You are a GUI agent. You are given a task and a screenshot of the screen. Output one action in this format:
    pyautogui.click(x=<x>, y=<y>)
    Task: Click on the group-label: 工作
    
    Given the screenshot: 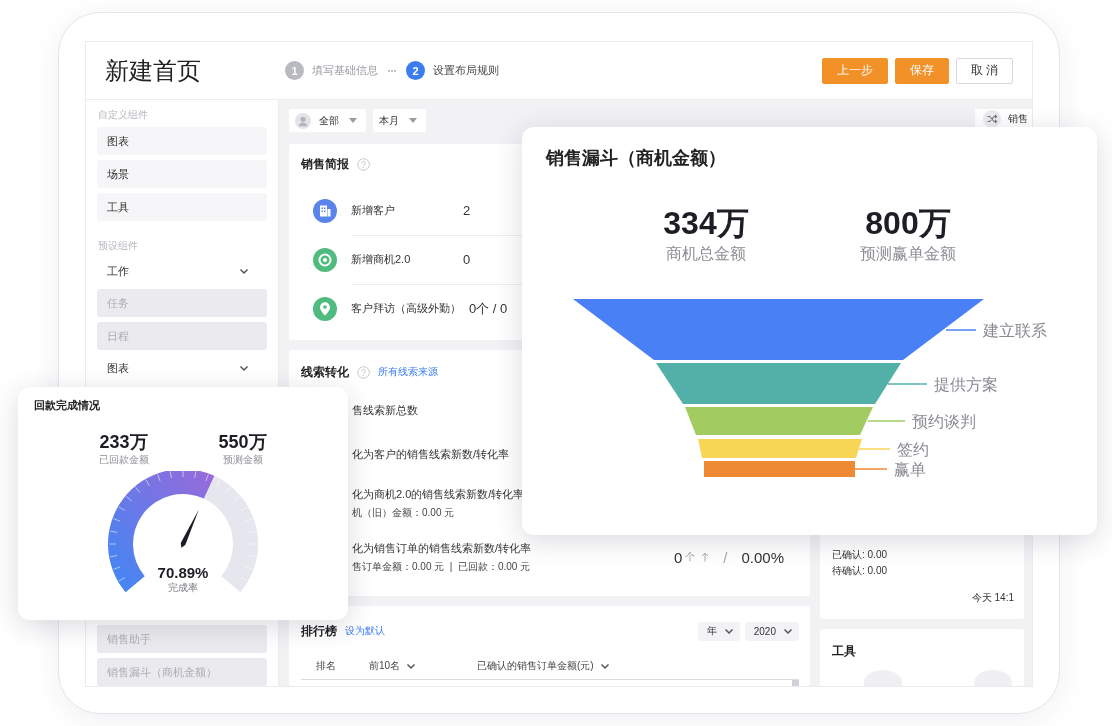 What is the action you would take?
    pyautogui.click(x=118, y=271)
    